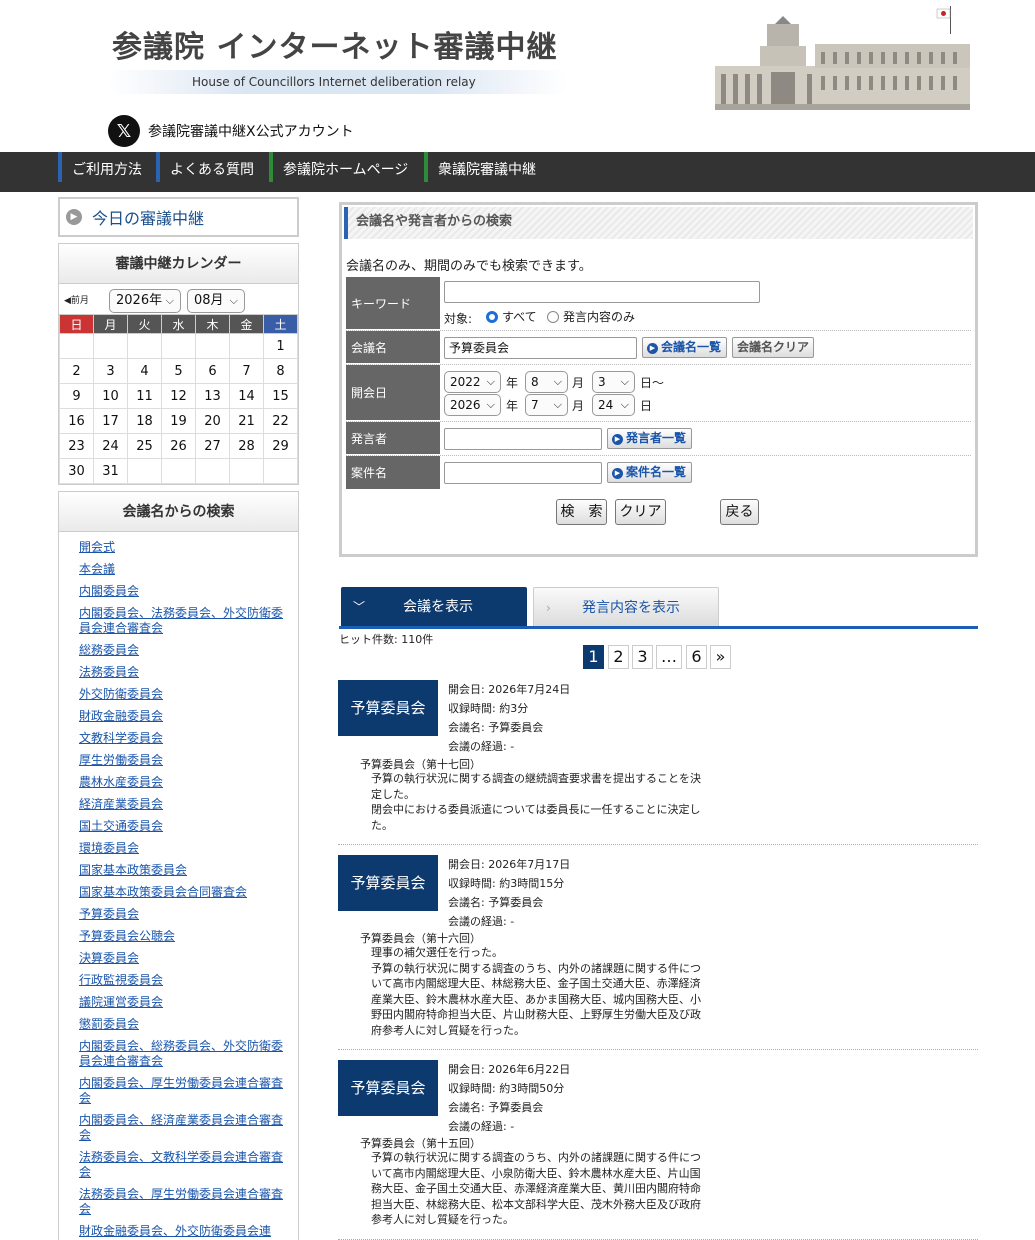 Image resolution: width=1035 pixels, height=1240 pixels. What do you see at coordinates (110, 371) in the screenshot?
I see `calendar-day: 3` at bounding box center [110, 371].